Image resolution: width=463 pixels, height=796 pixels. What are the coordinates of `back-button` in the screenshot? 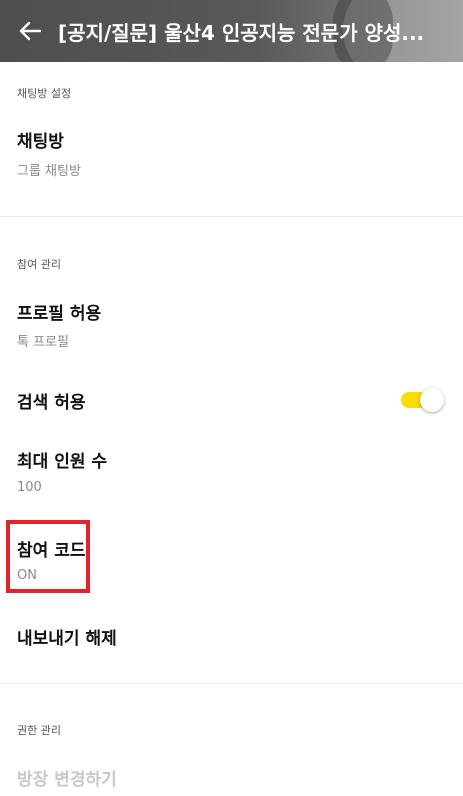 It's located at (30, 31).